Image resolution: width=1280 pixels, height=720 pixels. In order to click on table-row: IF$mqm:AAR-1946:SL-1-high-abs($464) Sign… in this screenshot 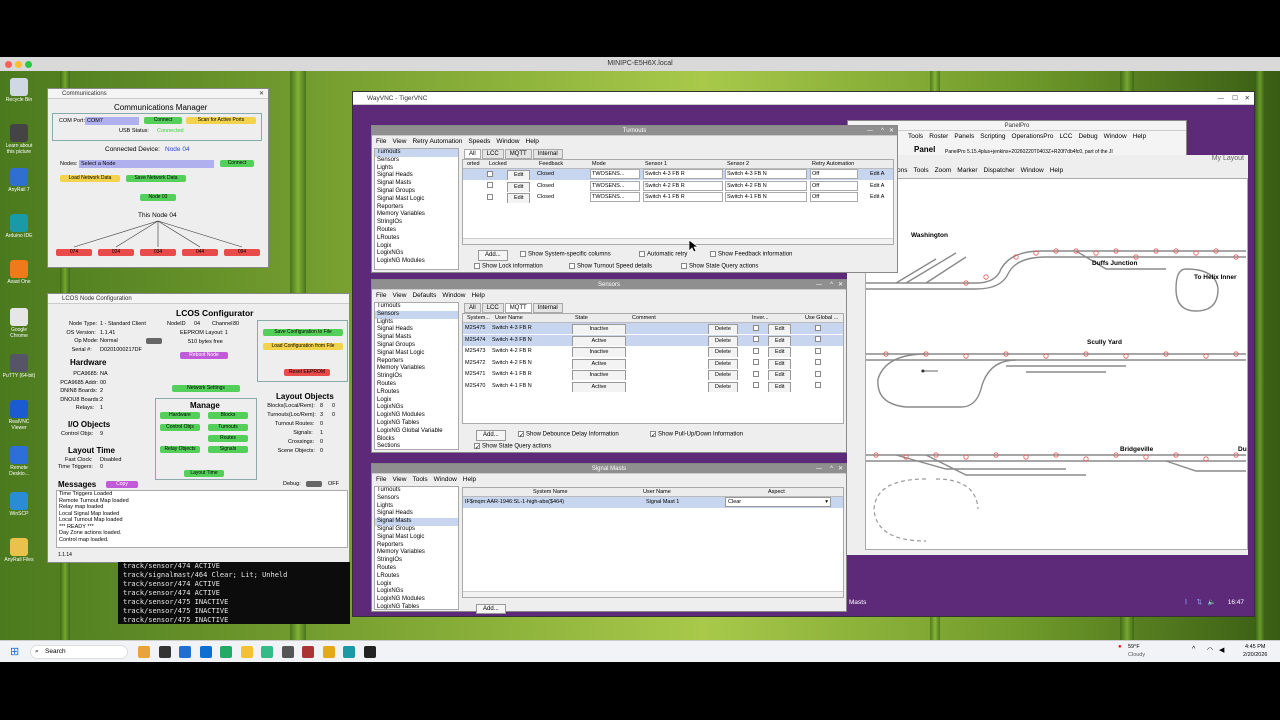, I will do `click(653, 502)`.